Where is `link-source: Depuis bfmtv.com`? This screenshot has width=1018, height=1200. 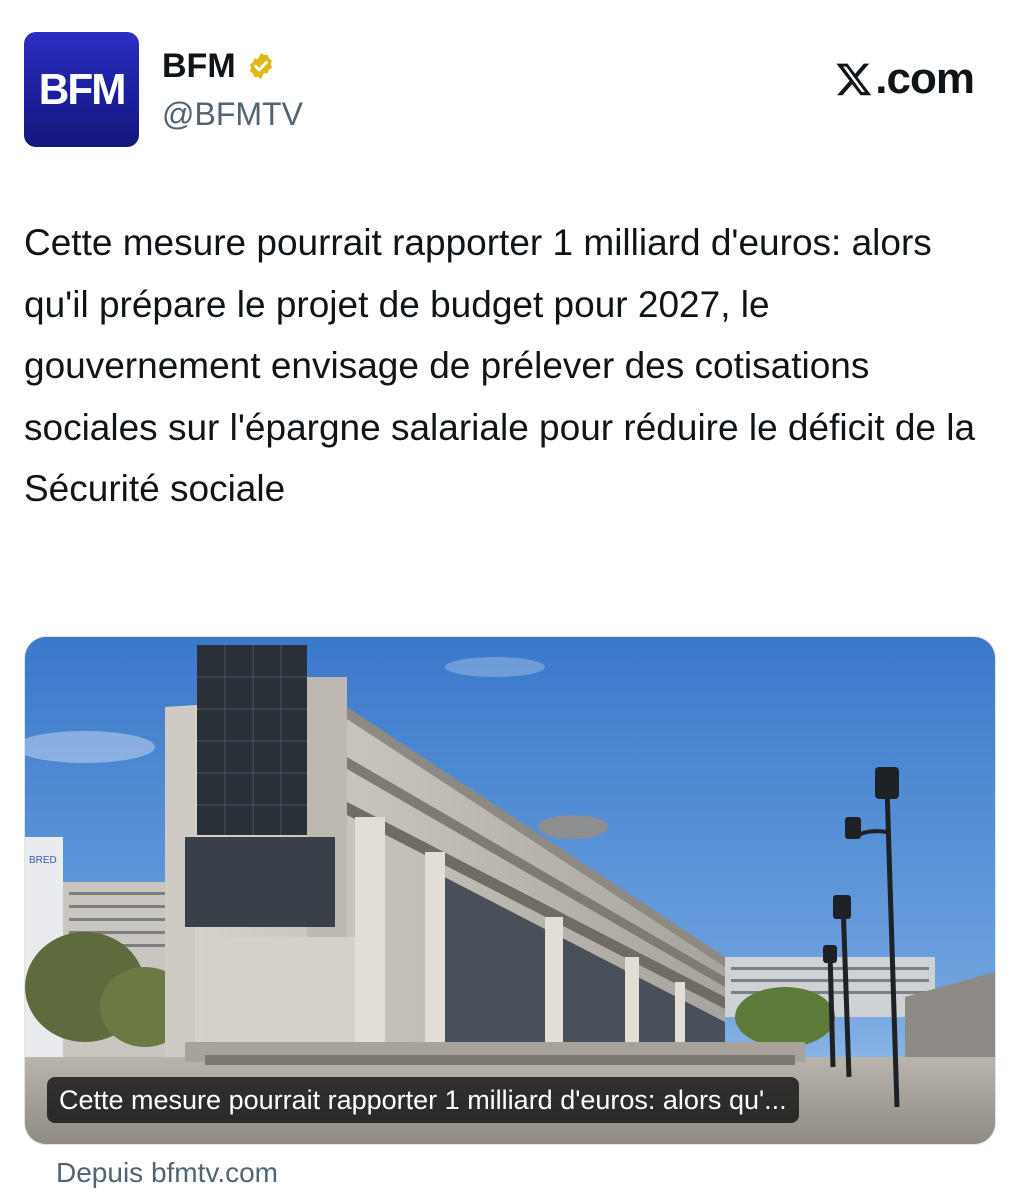 link-source: Depuis bfmtv.com is located at coordinates (167, 1173).